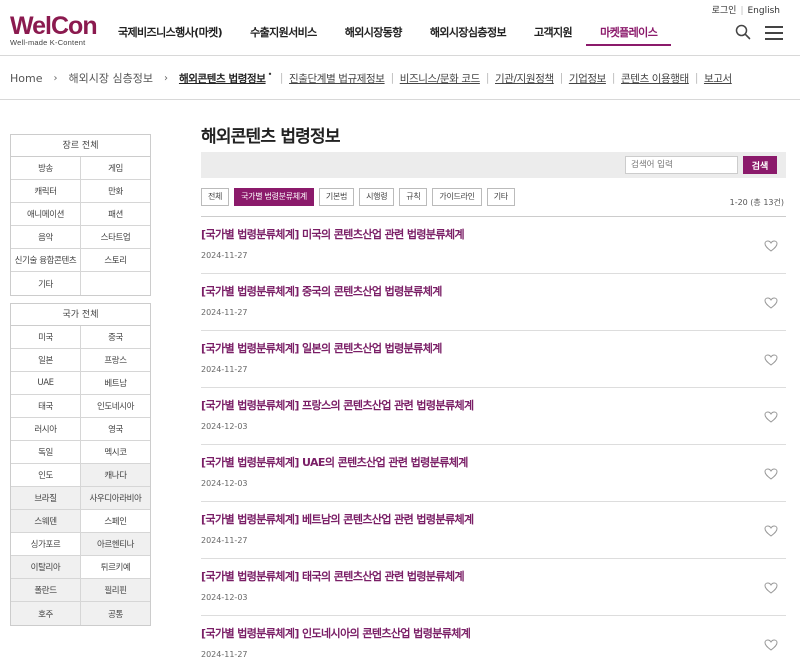  I want to click on post-title-link: [국가별 법령분류체계] 미국의 콘텐츠산업 관련 법령분류체계, so click(333, 234).